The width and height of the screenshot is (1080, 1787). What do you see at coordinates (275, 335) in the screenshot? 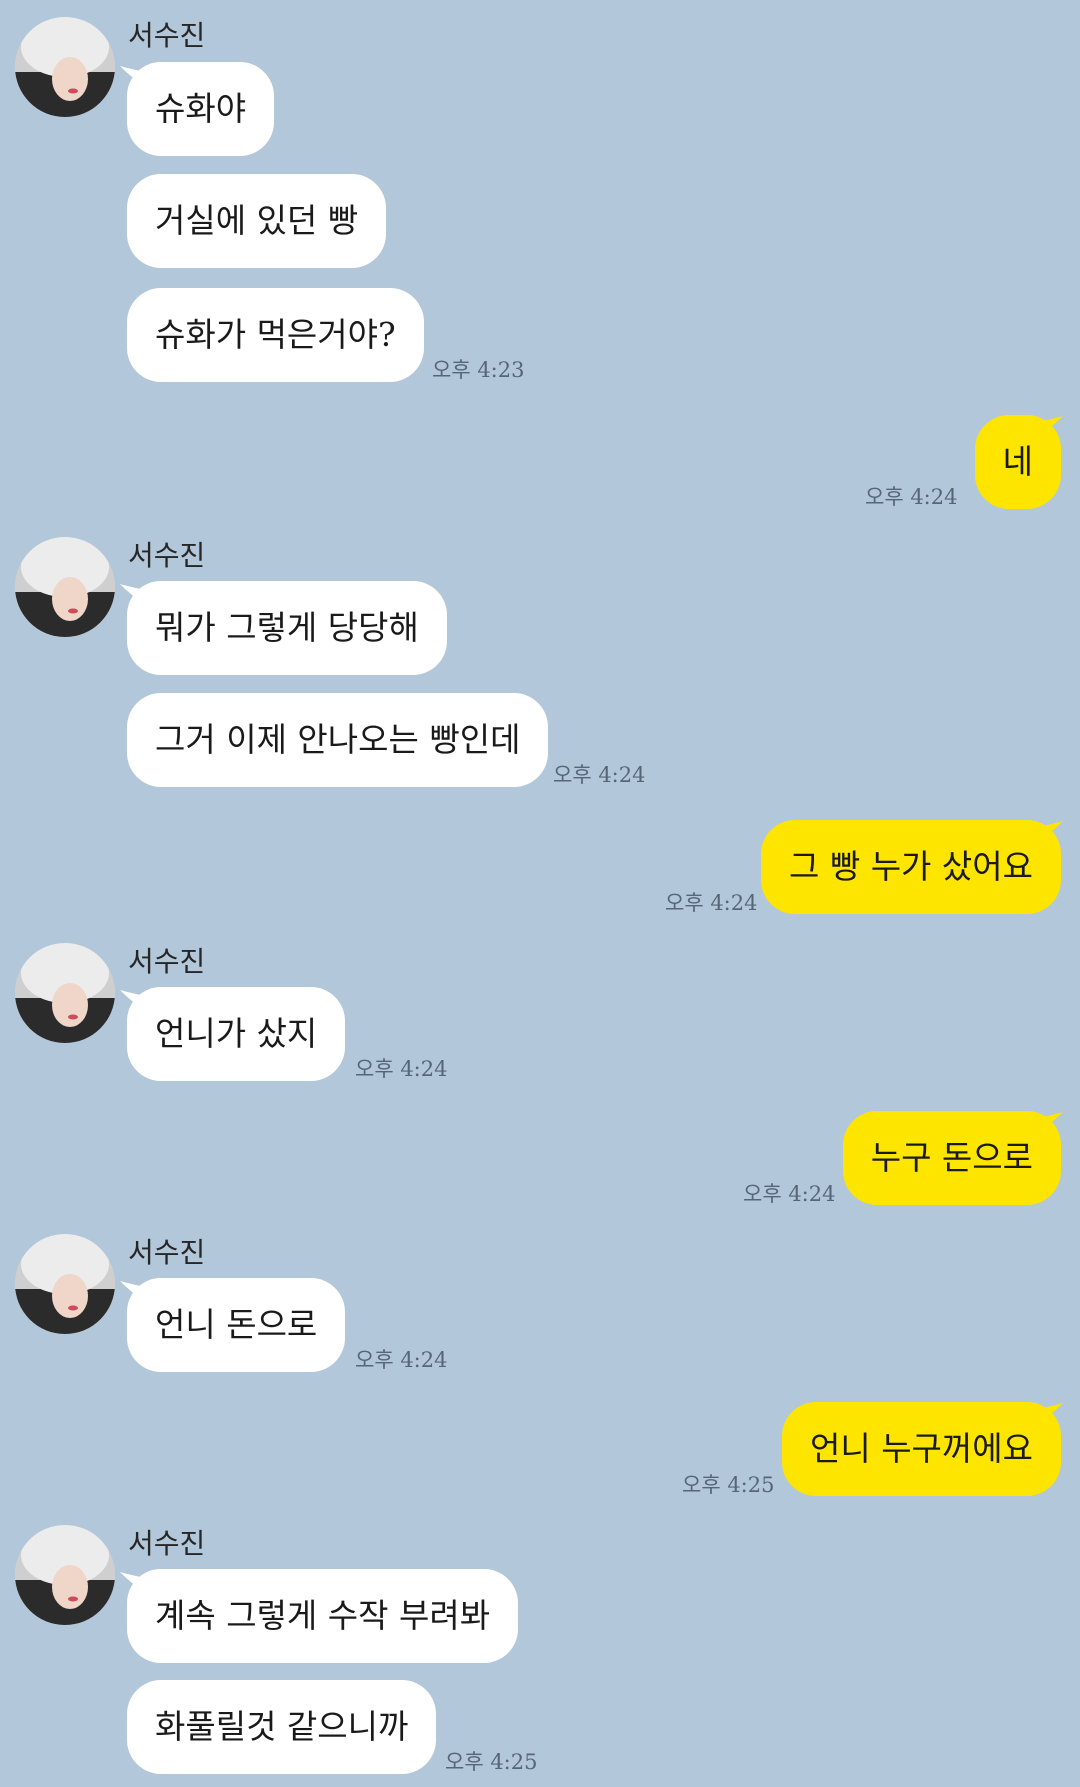
I see `message-bubble: 슈화가 먹은거야?` at bounding box center [275, 335].